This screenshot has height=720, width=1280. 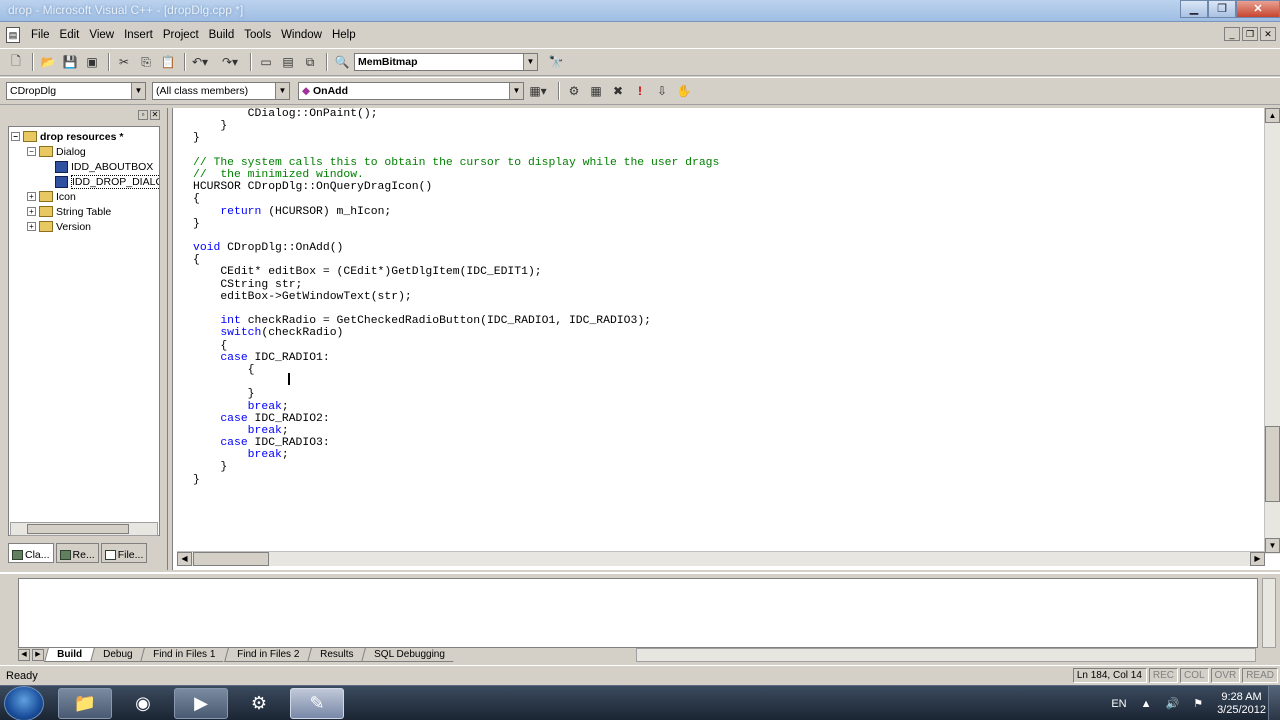 I want to click on output-vscrollbar, so click(x=1269, y=613).